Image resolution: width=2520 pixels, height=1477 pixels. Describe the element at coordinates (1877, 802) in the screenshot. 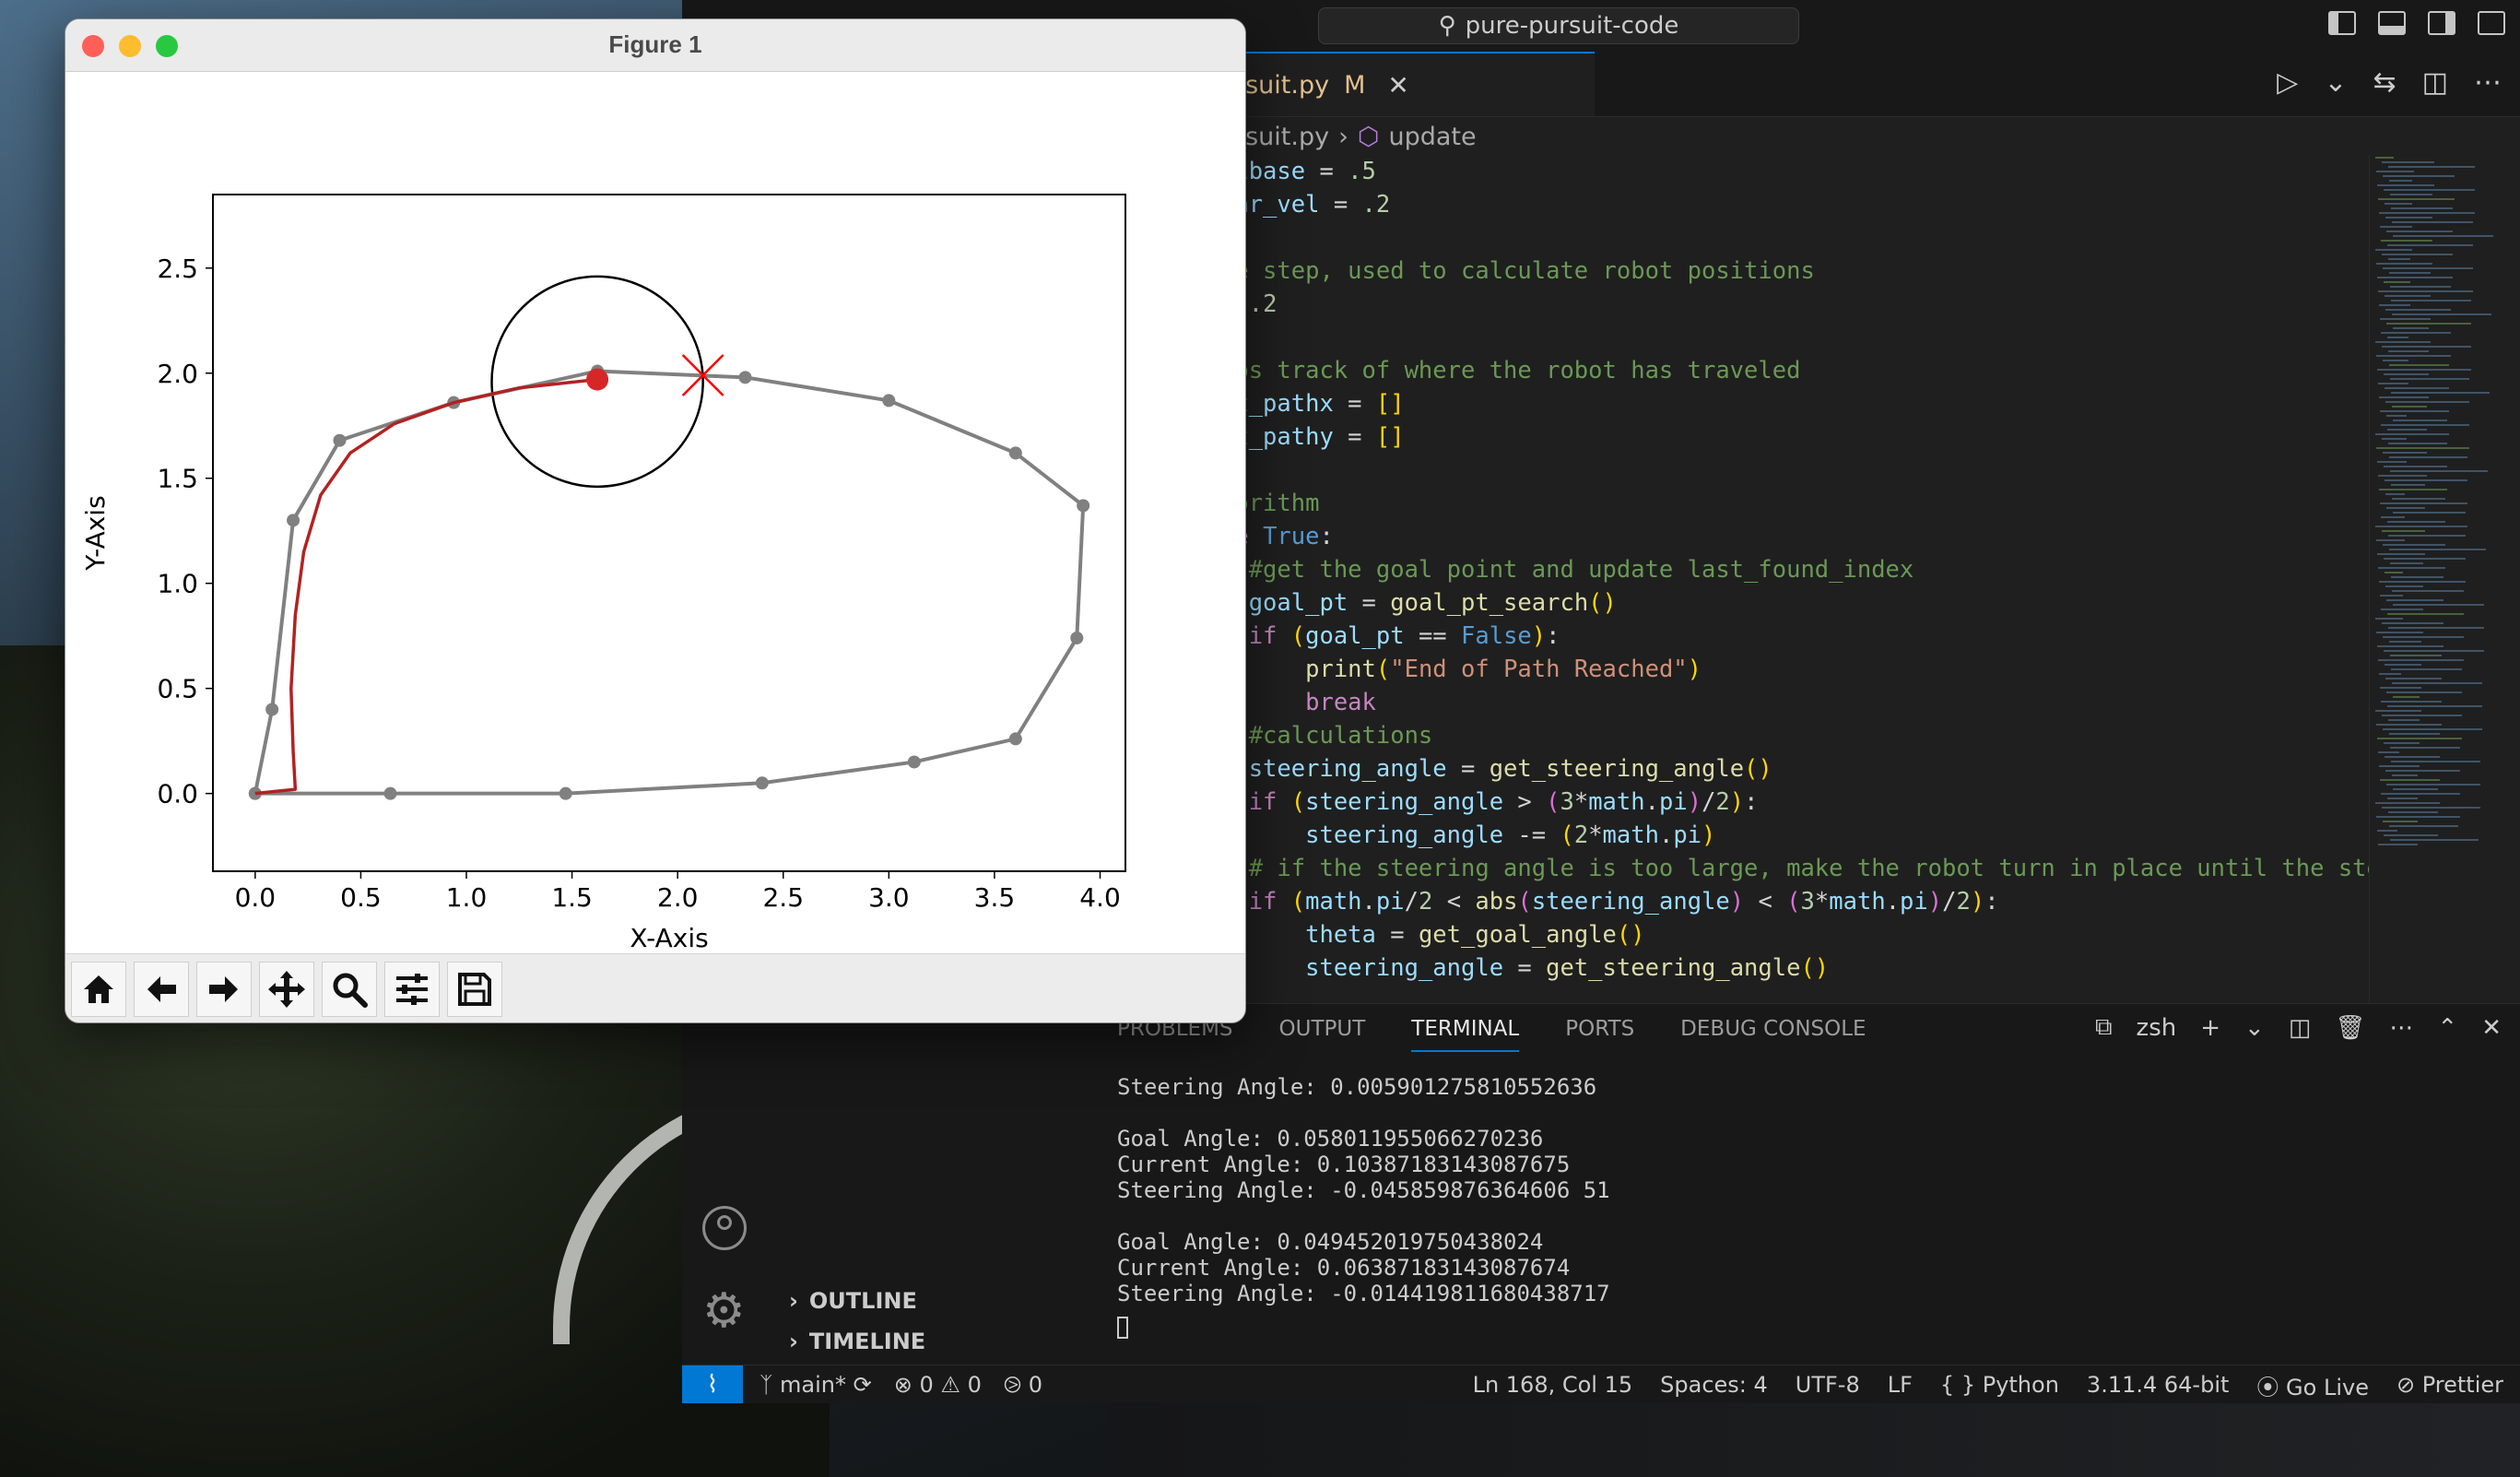

I see `code-line: if (steering_angle > (3*math.pi)/2):` at that location.